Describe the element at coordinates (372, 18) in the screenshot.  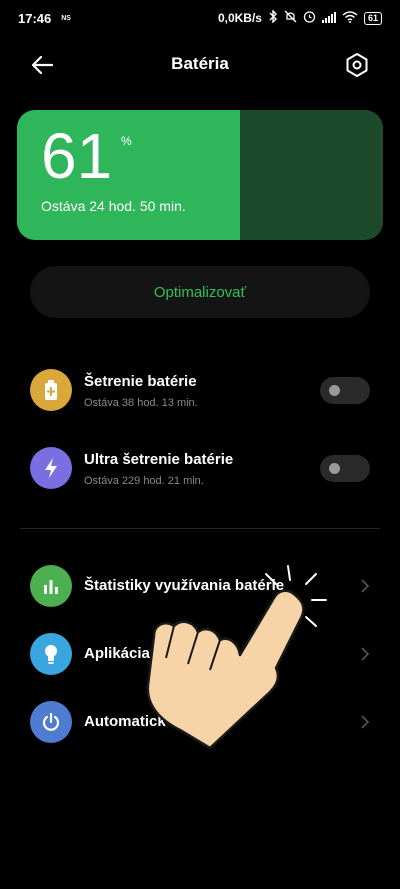
I see `battery-status-icon: 61` at that location.